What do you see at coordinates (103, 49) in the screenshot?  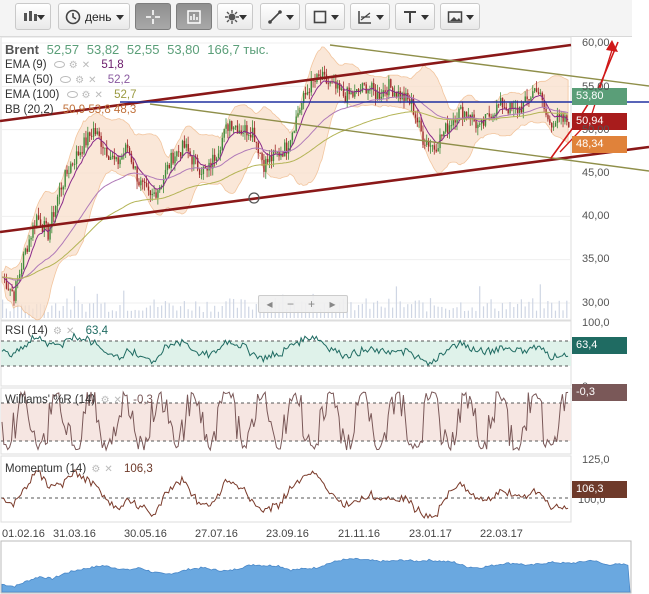 I see `ohlc-high: 53,82` at bounding box center [103, 49].